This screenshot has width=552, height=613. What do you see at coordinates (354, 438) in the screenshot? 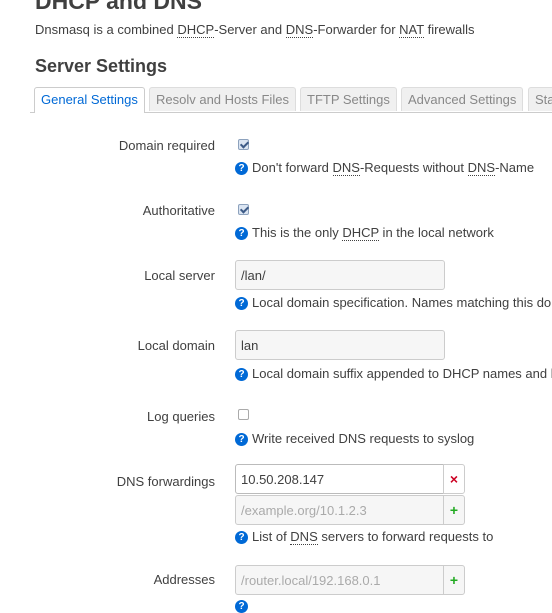
I see `log-queries-help: ? Write received DNS requests to syslog` at bounding box center [354, 438].